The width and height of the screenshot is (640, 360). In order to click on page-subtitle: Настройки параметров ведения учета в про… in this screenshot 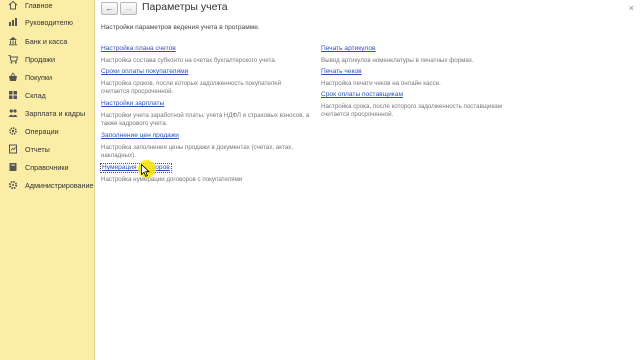, I will do `click(180, 27)`.